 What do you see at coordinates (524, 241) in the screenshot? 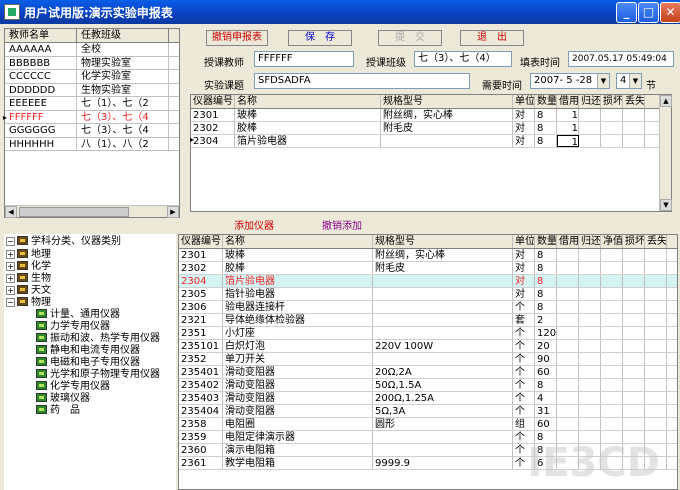
I see `catalog-col-header: 单位` at bounding box center [524, 241].